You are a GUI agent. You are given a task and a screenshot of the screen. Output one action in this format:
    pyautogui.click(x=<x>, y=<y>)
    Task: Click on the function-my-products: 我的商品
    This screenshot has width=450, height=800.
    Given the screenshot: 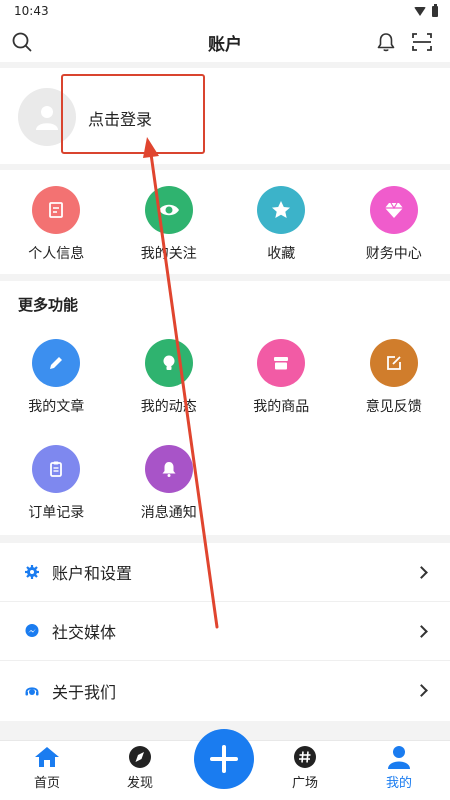 What is the action you would take?
    pyautogui.click(x=281, y=377)
    